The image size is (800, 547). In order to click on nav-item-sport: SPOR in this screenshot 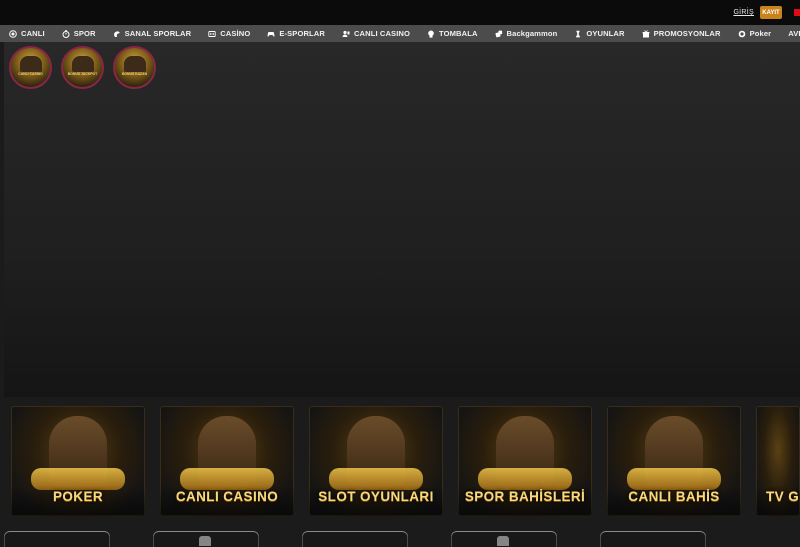, I will do `click(78, 33)`.